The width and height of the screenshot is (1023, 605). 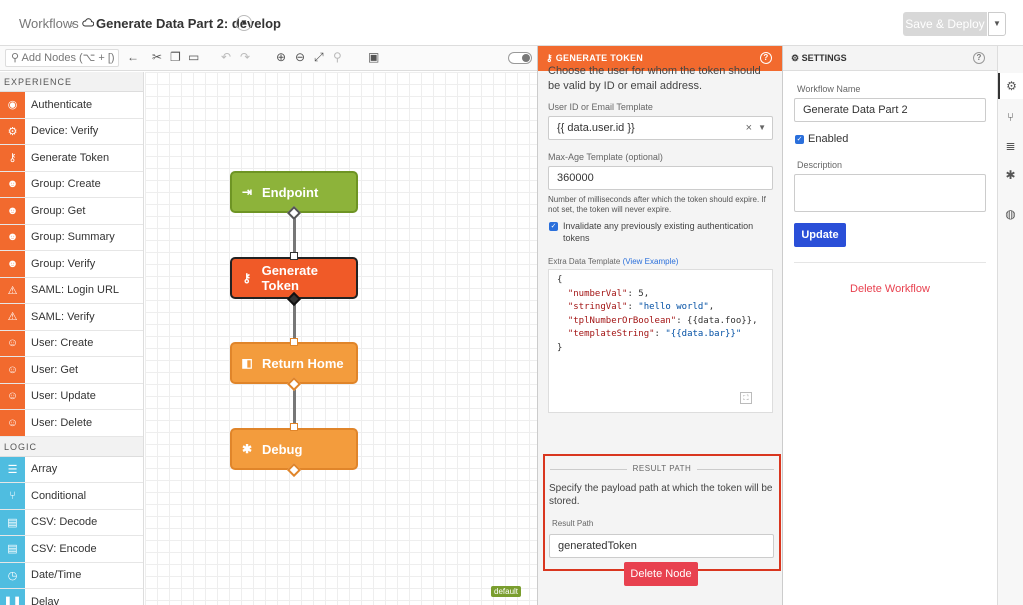 I want to click on collapse-arrow-icon: ←, so click(x=133, y=57).